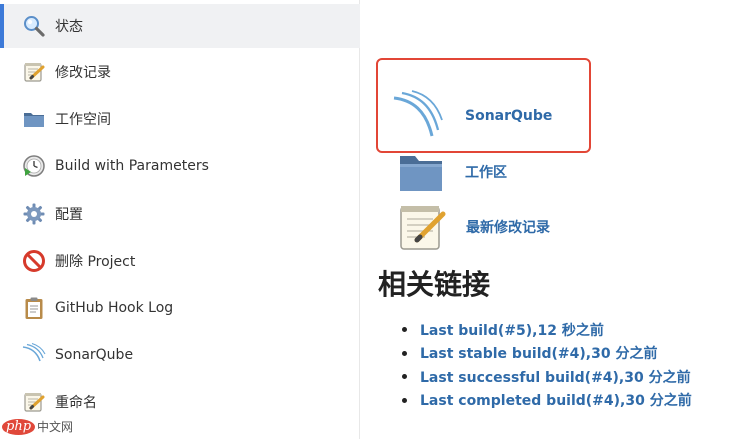  I want to click on related-links-heading: 相关链接, so click(434, 284).